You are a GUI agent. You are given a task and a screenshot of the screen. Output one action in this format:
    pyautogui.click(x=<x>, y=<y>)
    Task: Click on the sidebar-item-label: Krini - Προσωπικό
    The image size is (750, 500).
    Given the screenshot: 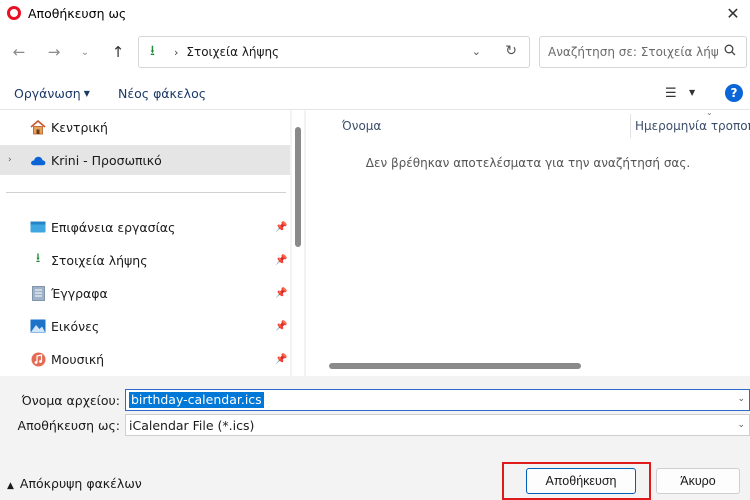 What is the action you would take?
    pyautogui.click(x=106, y=160)
    